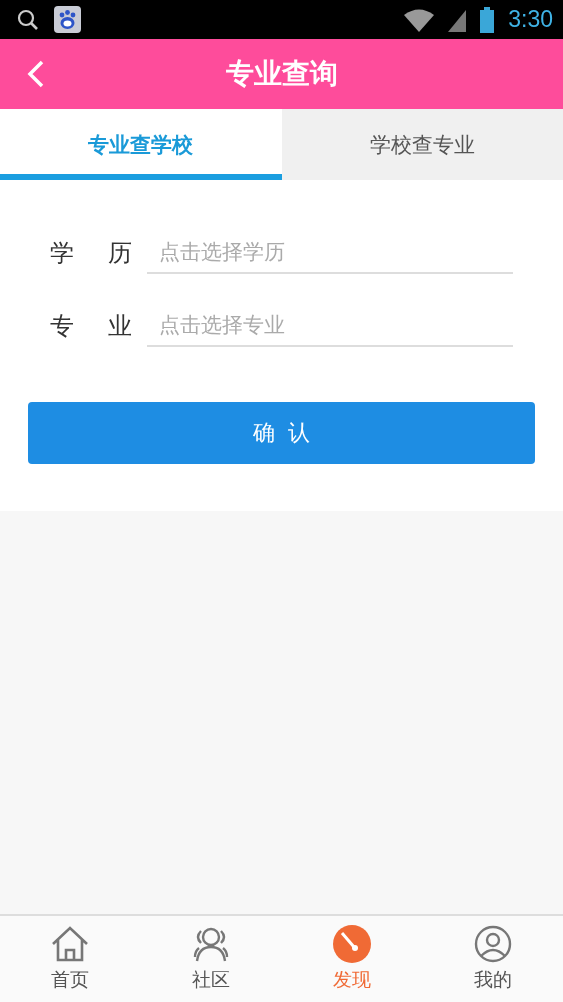 The image size is (563, 1002). I want to click on select-field: 点击选择学历, so click(330, 252).